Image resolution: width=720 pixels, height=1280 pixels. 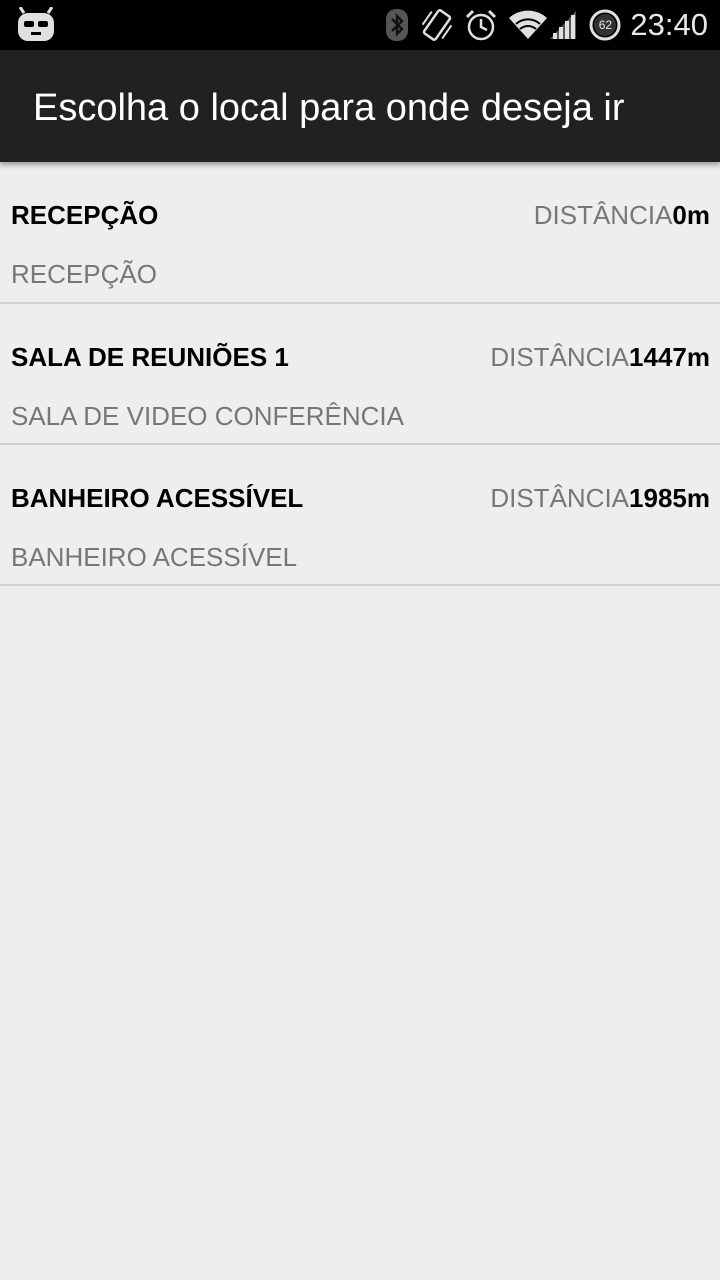 I want to click on status-icons: 62 23:40, so click(x=541, y=25).